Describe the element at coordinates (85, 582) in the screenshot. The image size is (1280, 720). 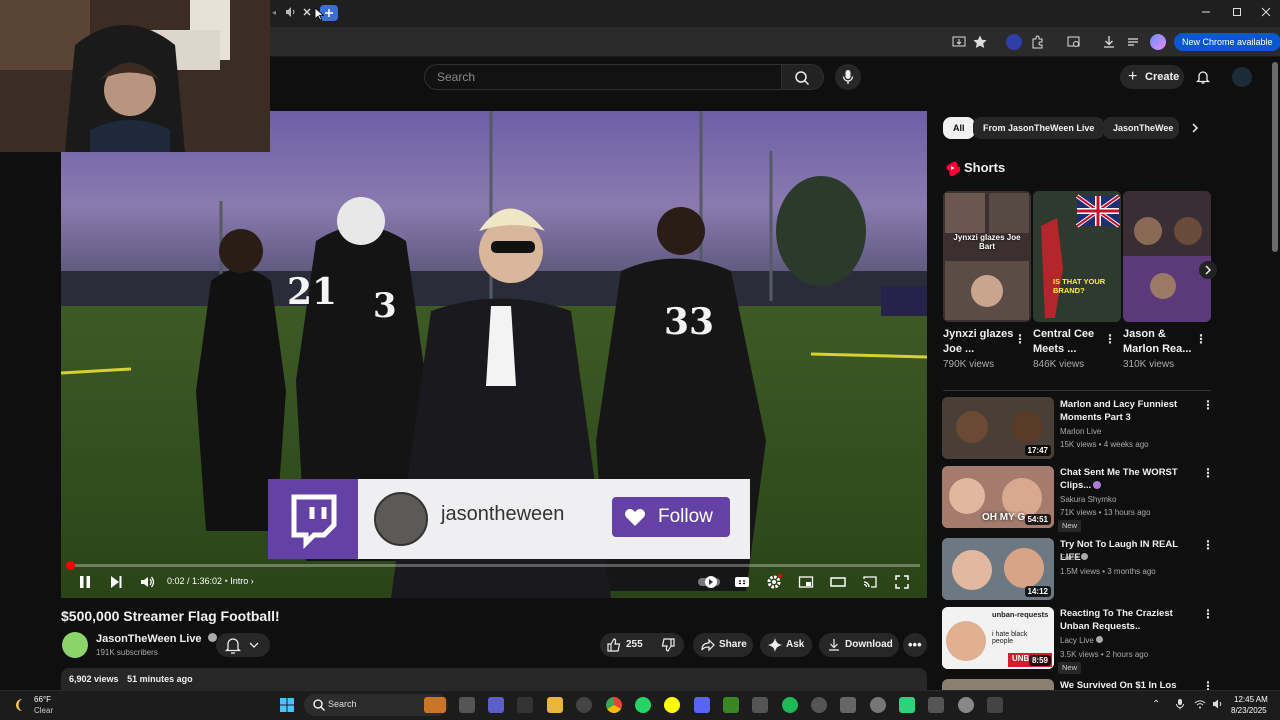
I see `pause-icon` at that location.